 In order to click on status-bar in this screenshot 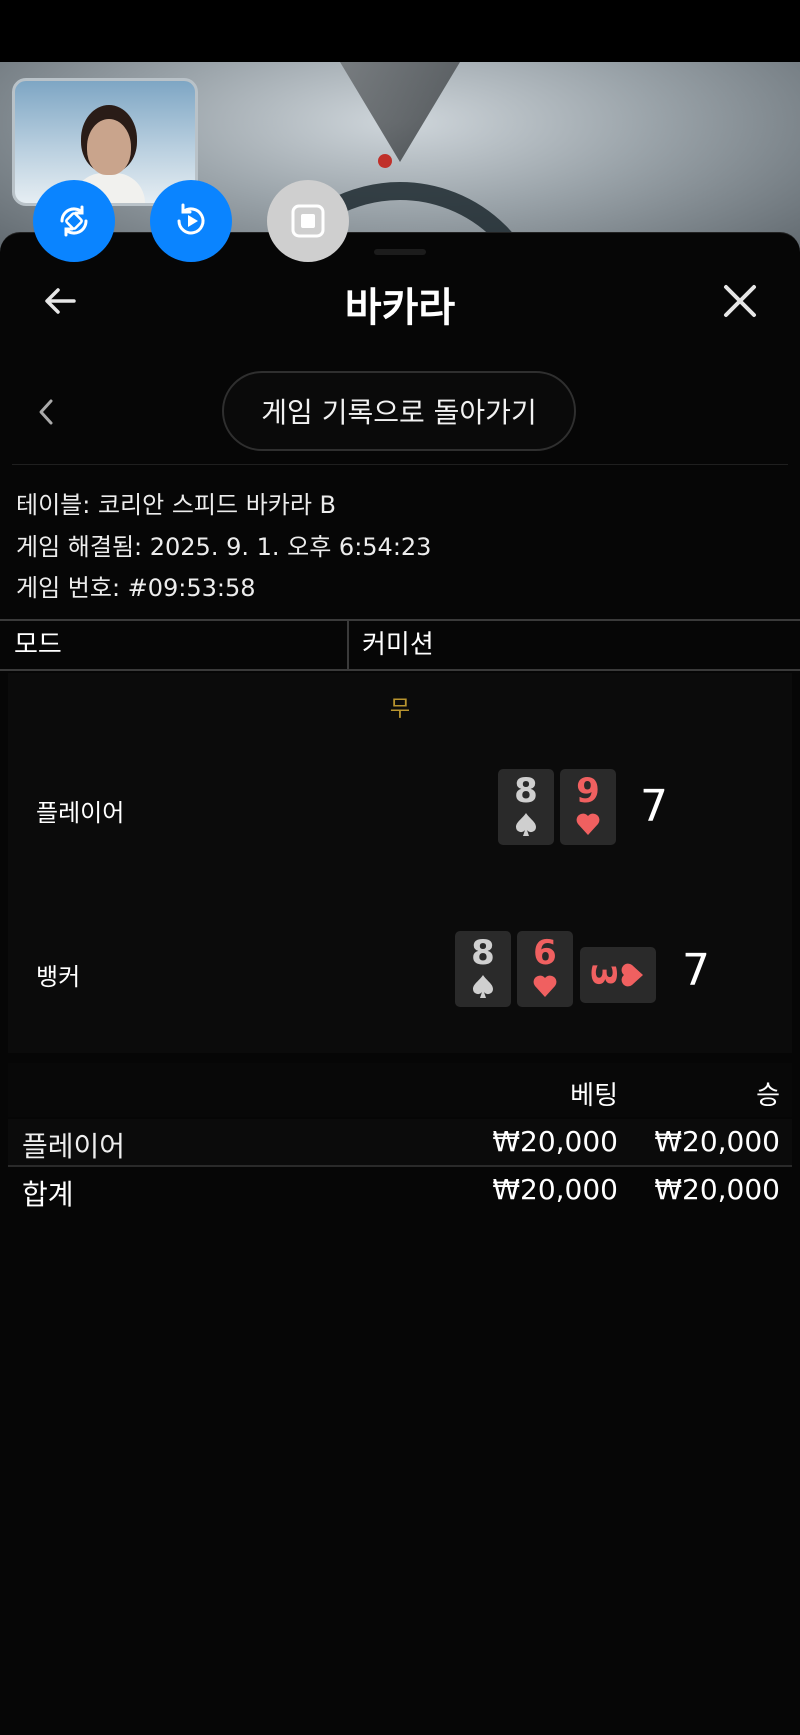, I will do `click(400, 31)`.